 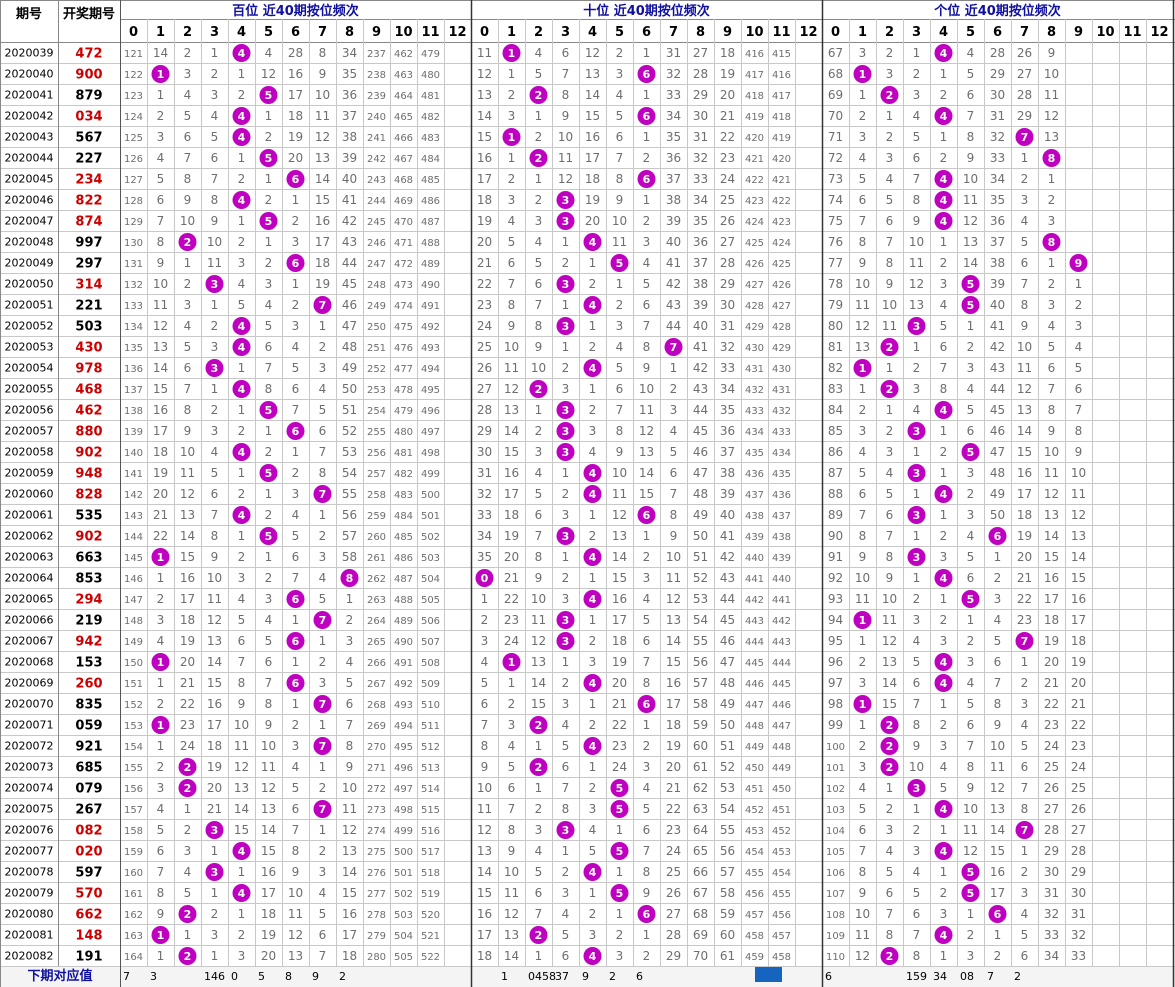 What do you see at coordinates (484, 137) in the screenshot?
I see `miss-count: 15` at bounding box center [484, 137].